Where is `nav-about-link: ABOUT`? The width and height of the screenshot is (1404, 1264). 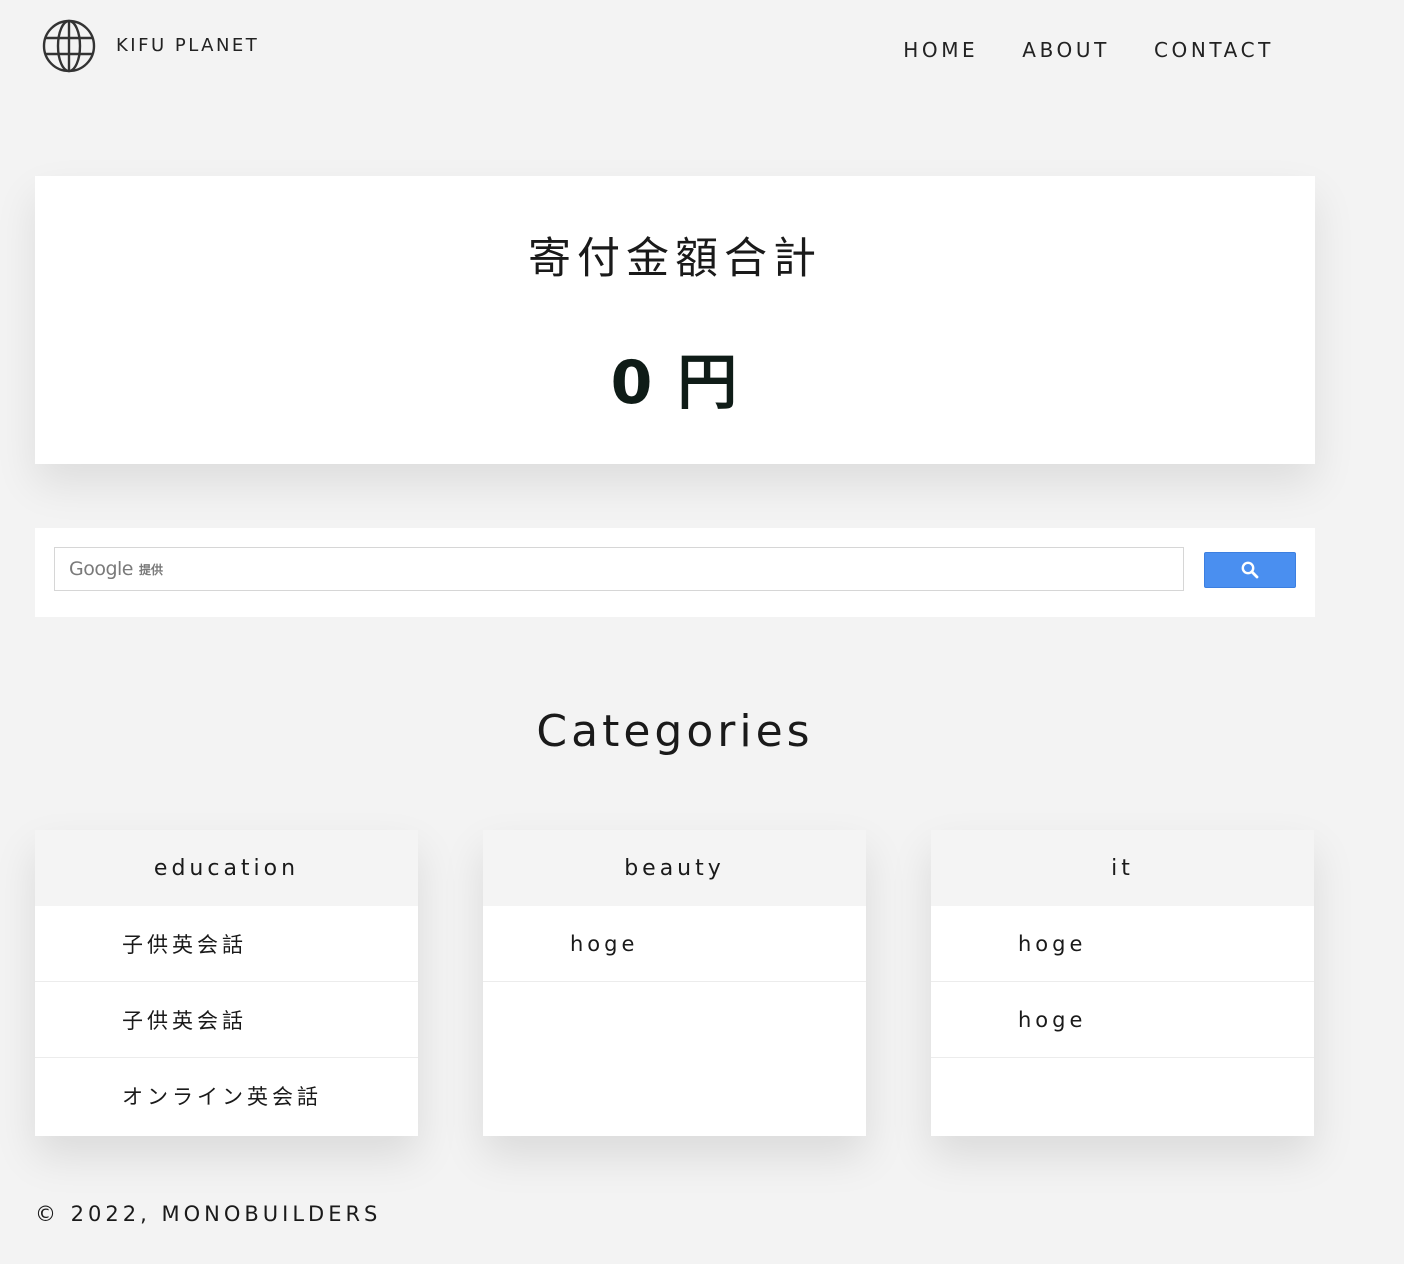
nav-about-link: ABOUT is located at coordinates (1066, 50).